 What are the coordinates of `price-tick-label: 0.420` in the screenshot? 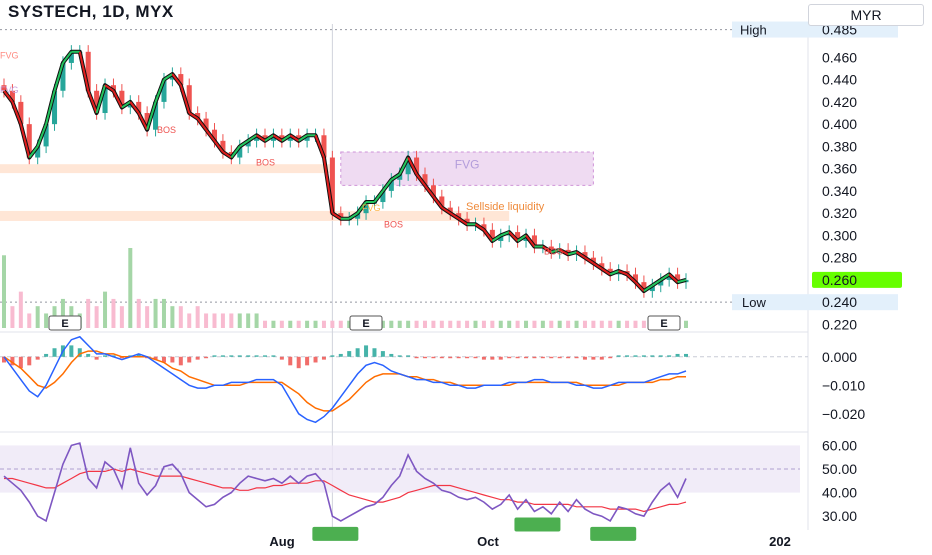 It's located at (839, 102).